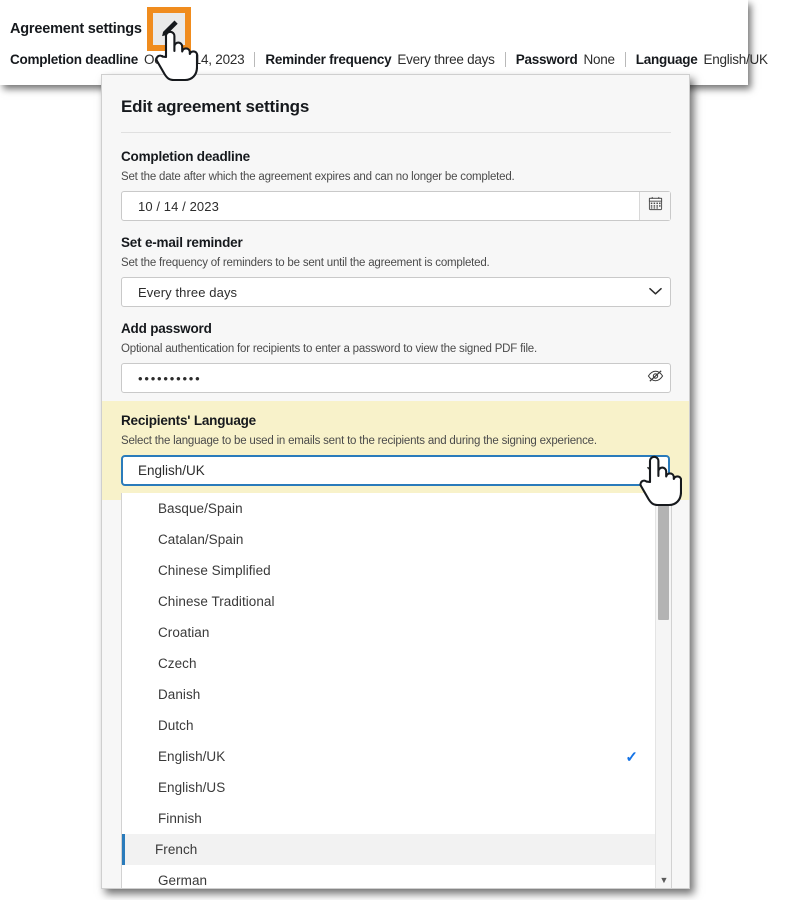  Describe the element at coordinates (396, 378) in the screenshot. I see `password-input: ••••••••••` at that location.